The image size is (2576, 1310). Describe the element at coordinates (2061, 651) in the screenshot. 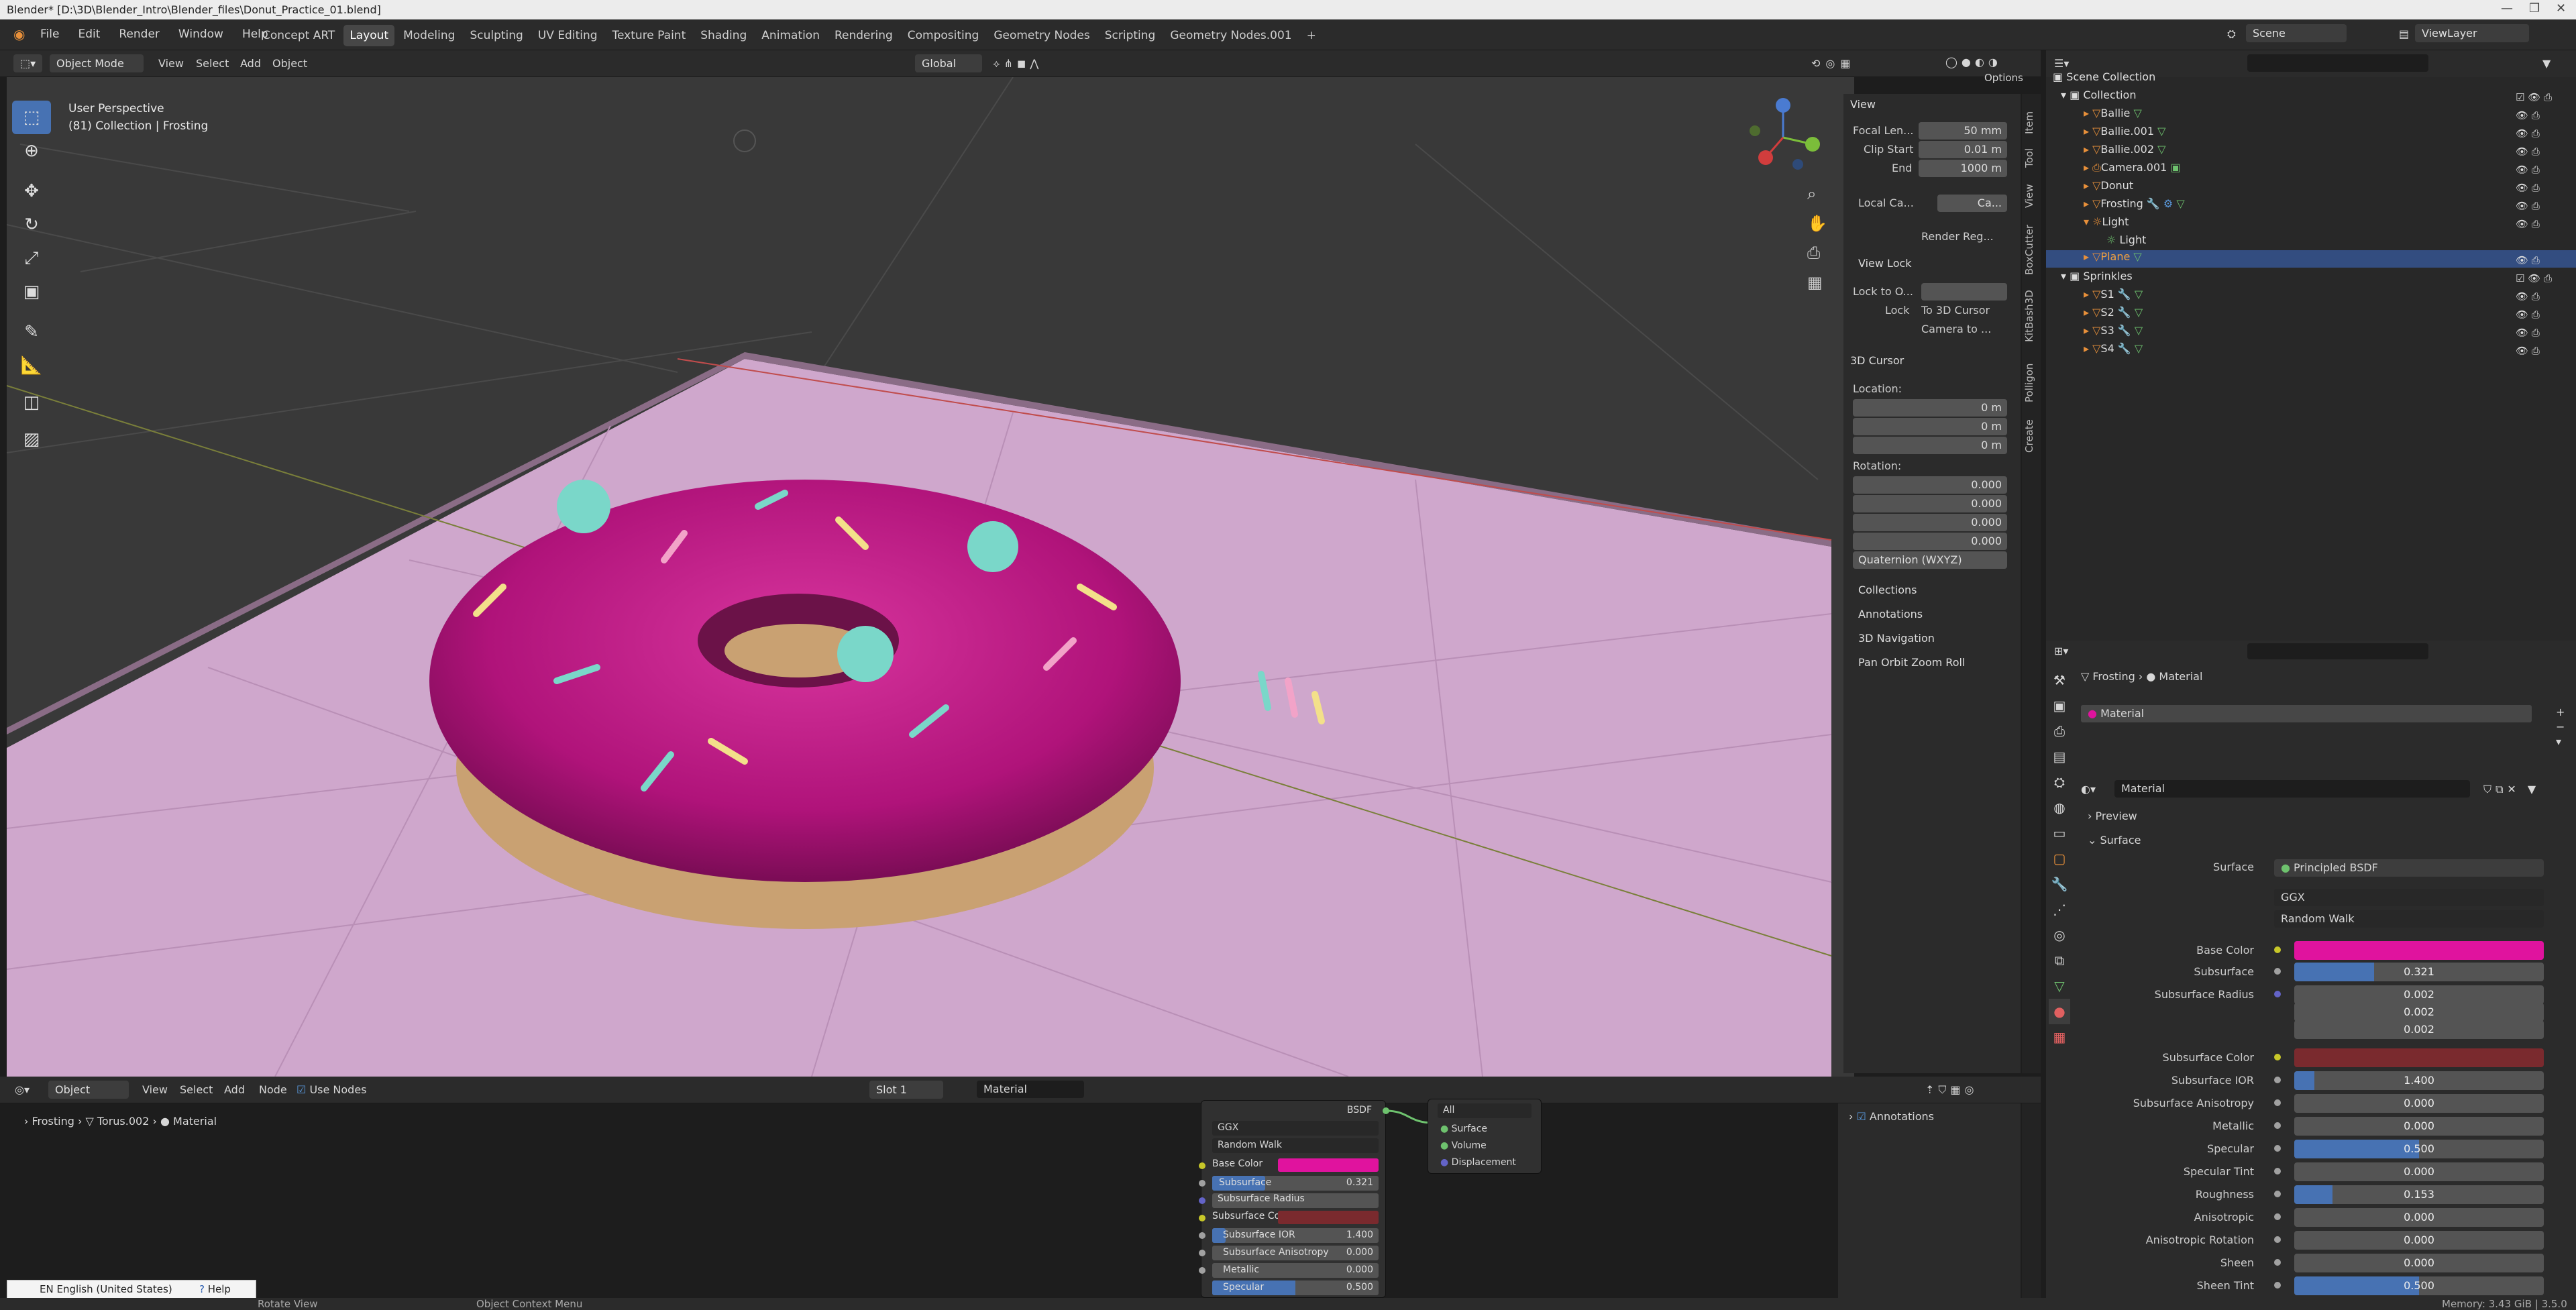

I see `properties-editor-icon: ⊞▾` at that location.